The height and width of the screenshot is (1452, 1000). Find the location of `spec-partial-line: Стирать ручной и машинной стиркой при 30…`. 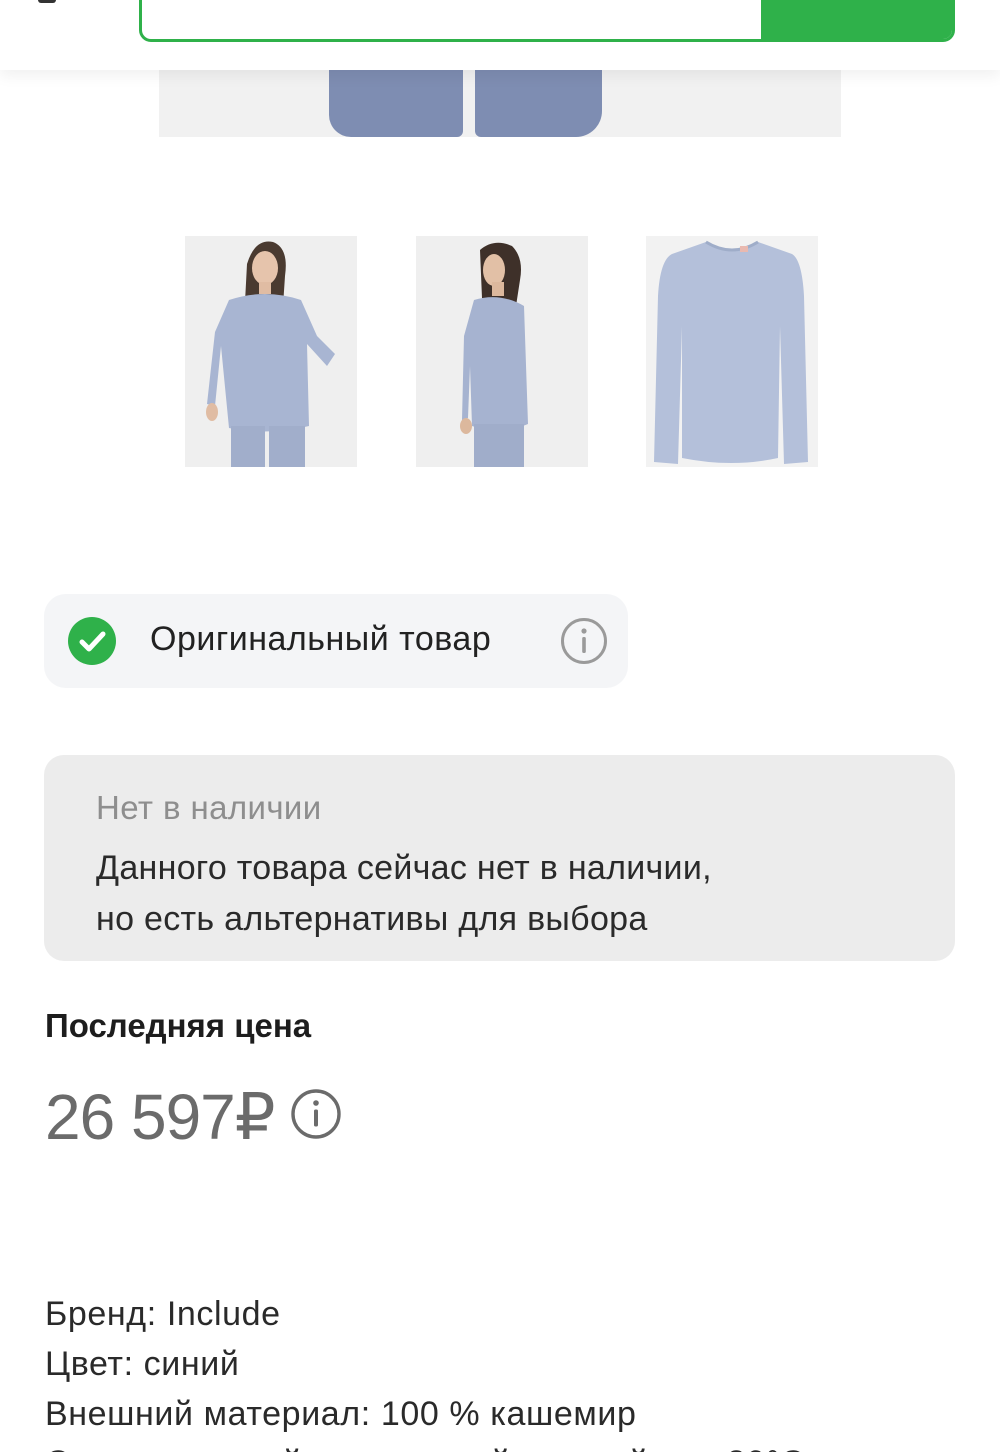

spec-partial-line: Стирать ручной и машинной стиркой при 30… is located at coordinates (425, 1445).